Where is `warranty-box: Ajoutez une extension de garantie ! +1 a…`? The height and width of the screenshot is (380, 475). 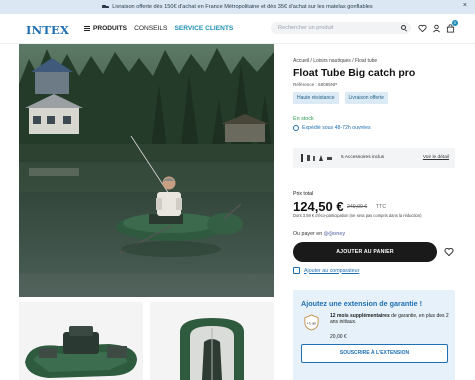
warranty-box: Ajoutez une extension de garantie ! +1 a… is located at coordinates (374, 335).